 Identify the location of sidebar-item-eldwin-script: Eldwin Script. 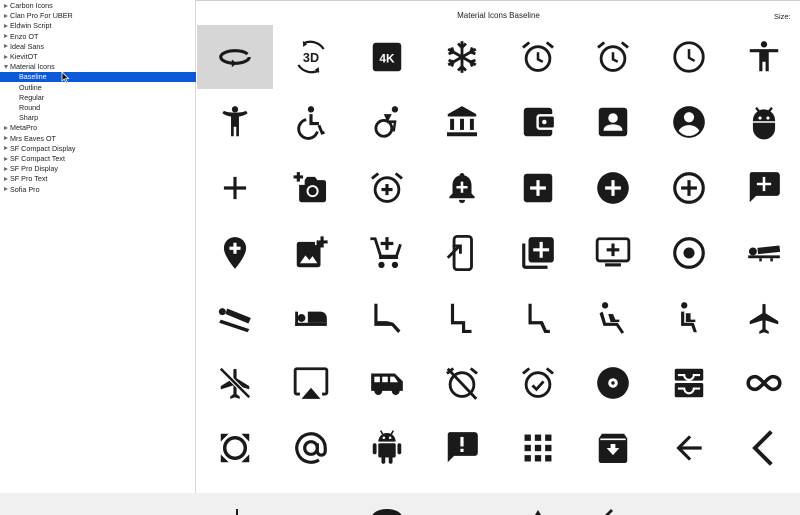
(98, 26).